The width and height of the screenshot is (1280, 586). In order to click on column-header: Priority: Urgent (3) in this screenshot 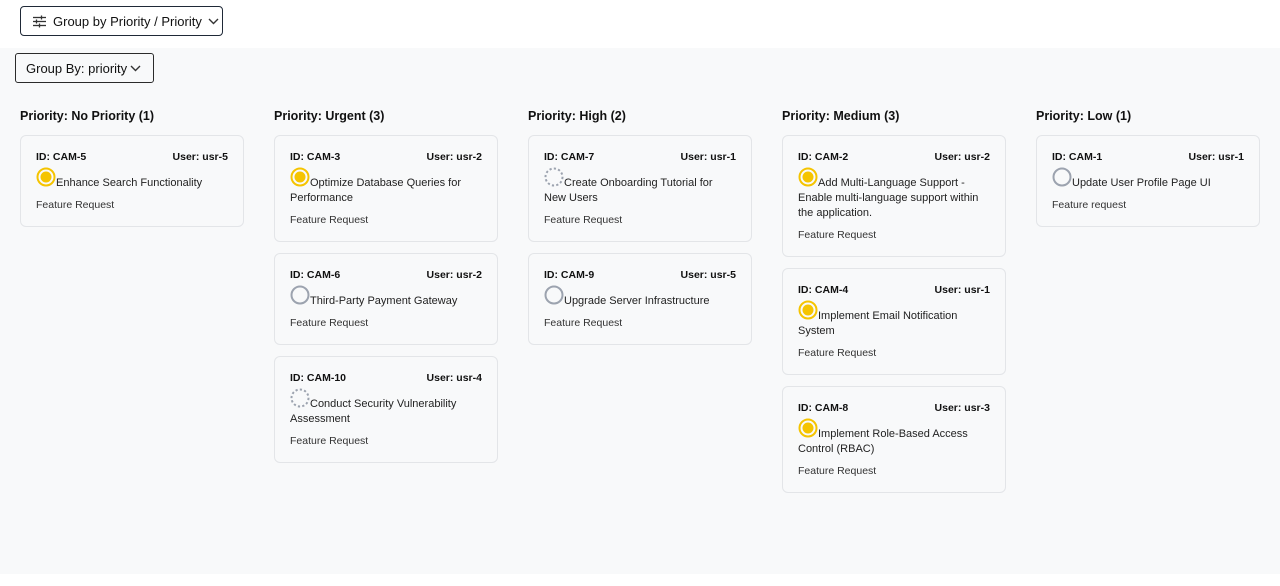, I will do `click(329, 116)`.